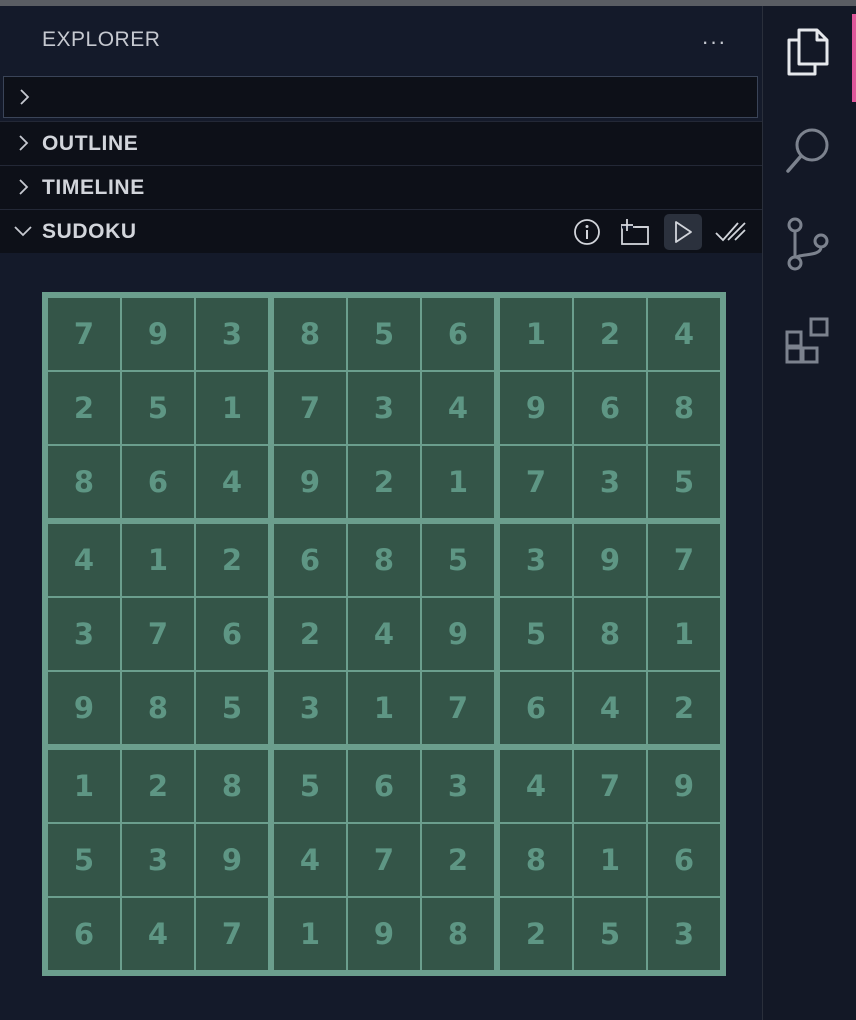 The height and width of the screenshot is (1020, 856). What do you see at coordinates (731, 232) in the screenshot?
I see `check-all-button` at bounding box center [731, 232].